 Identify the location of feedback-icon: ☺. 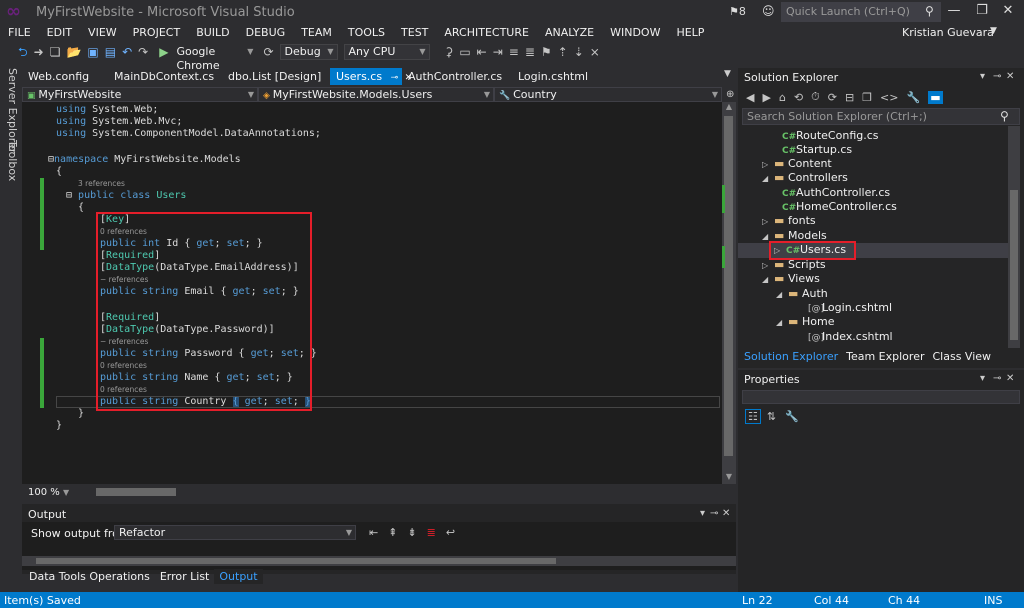
(768, 11).